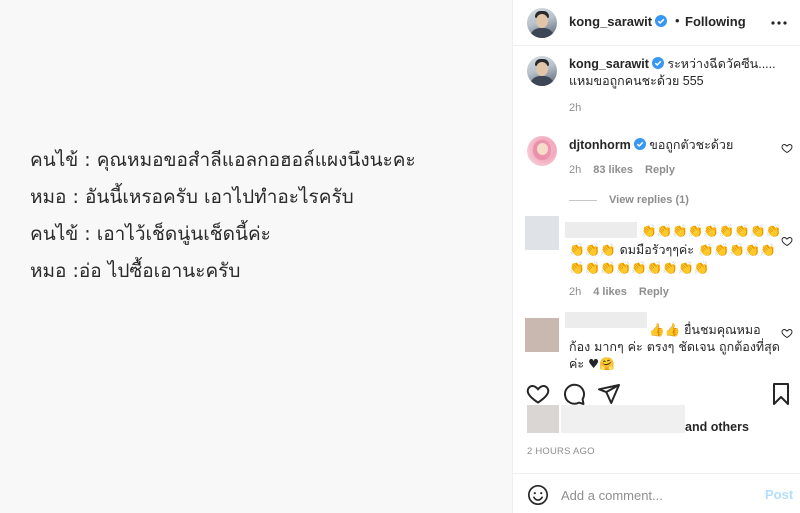 The width and height of the screenshot is (800, 513). What do you see at coordinates (609, 64) in the screenshot?
I see `caption-username: kong_sarawit` at bounding box center [609, 64].